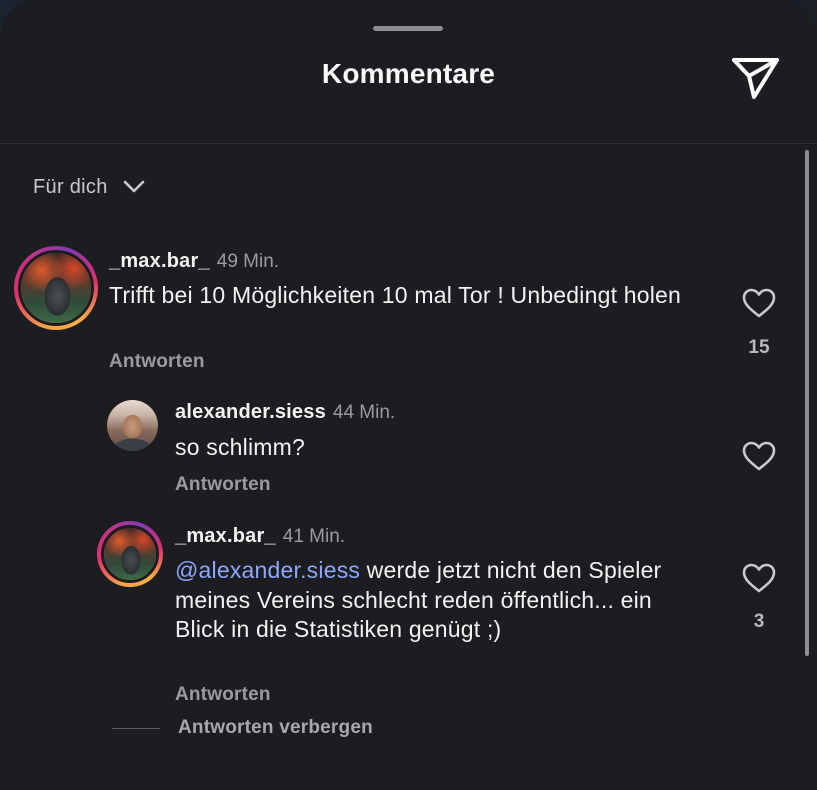 The width and height of the screenshot is (817, 790). I want to click on replies-thread-line, so click(136, 728).